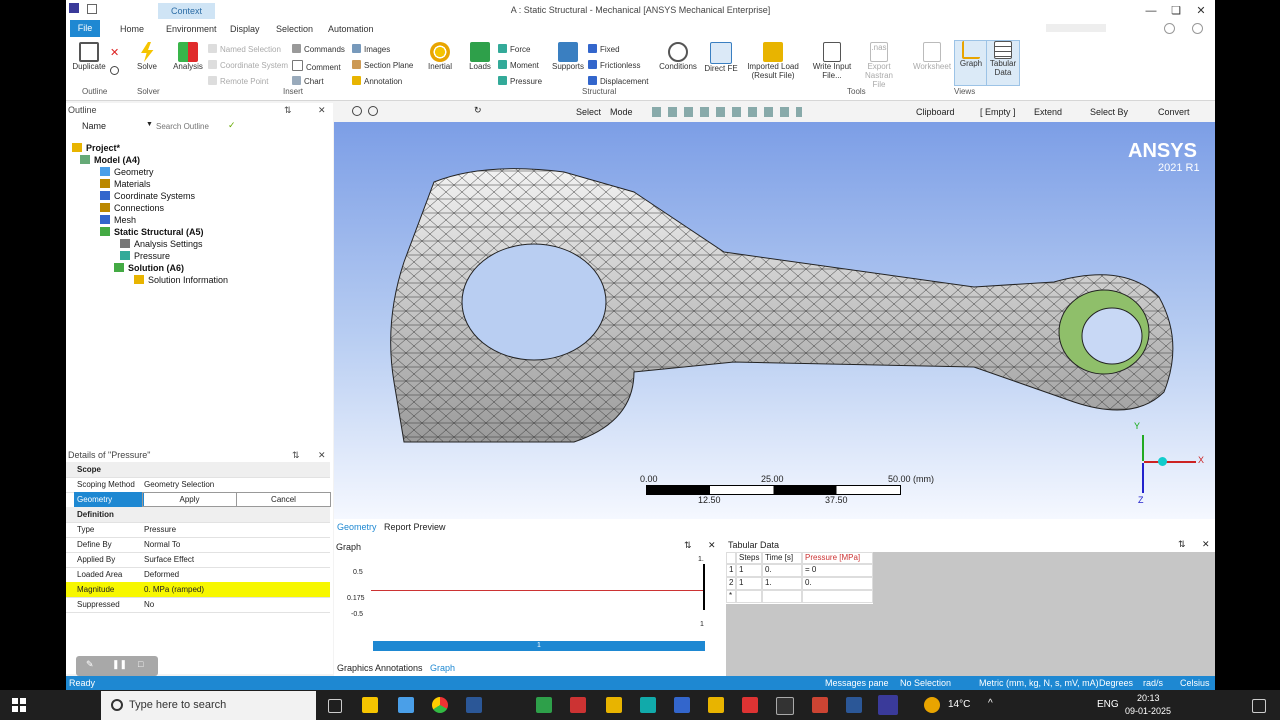  I want to click on detail-row-applied-by: Applied By Surface Effect, so click(198, 560).